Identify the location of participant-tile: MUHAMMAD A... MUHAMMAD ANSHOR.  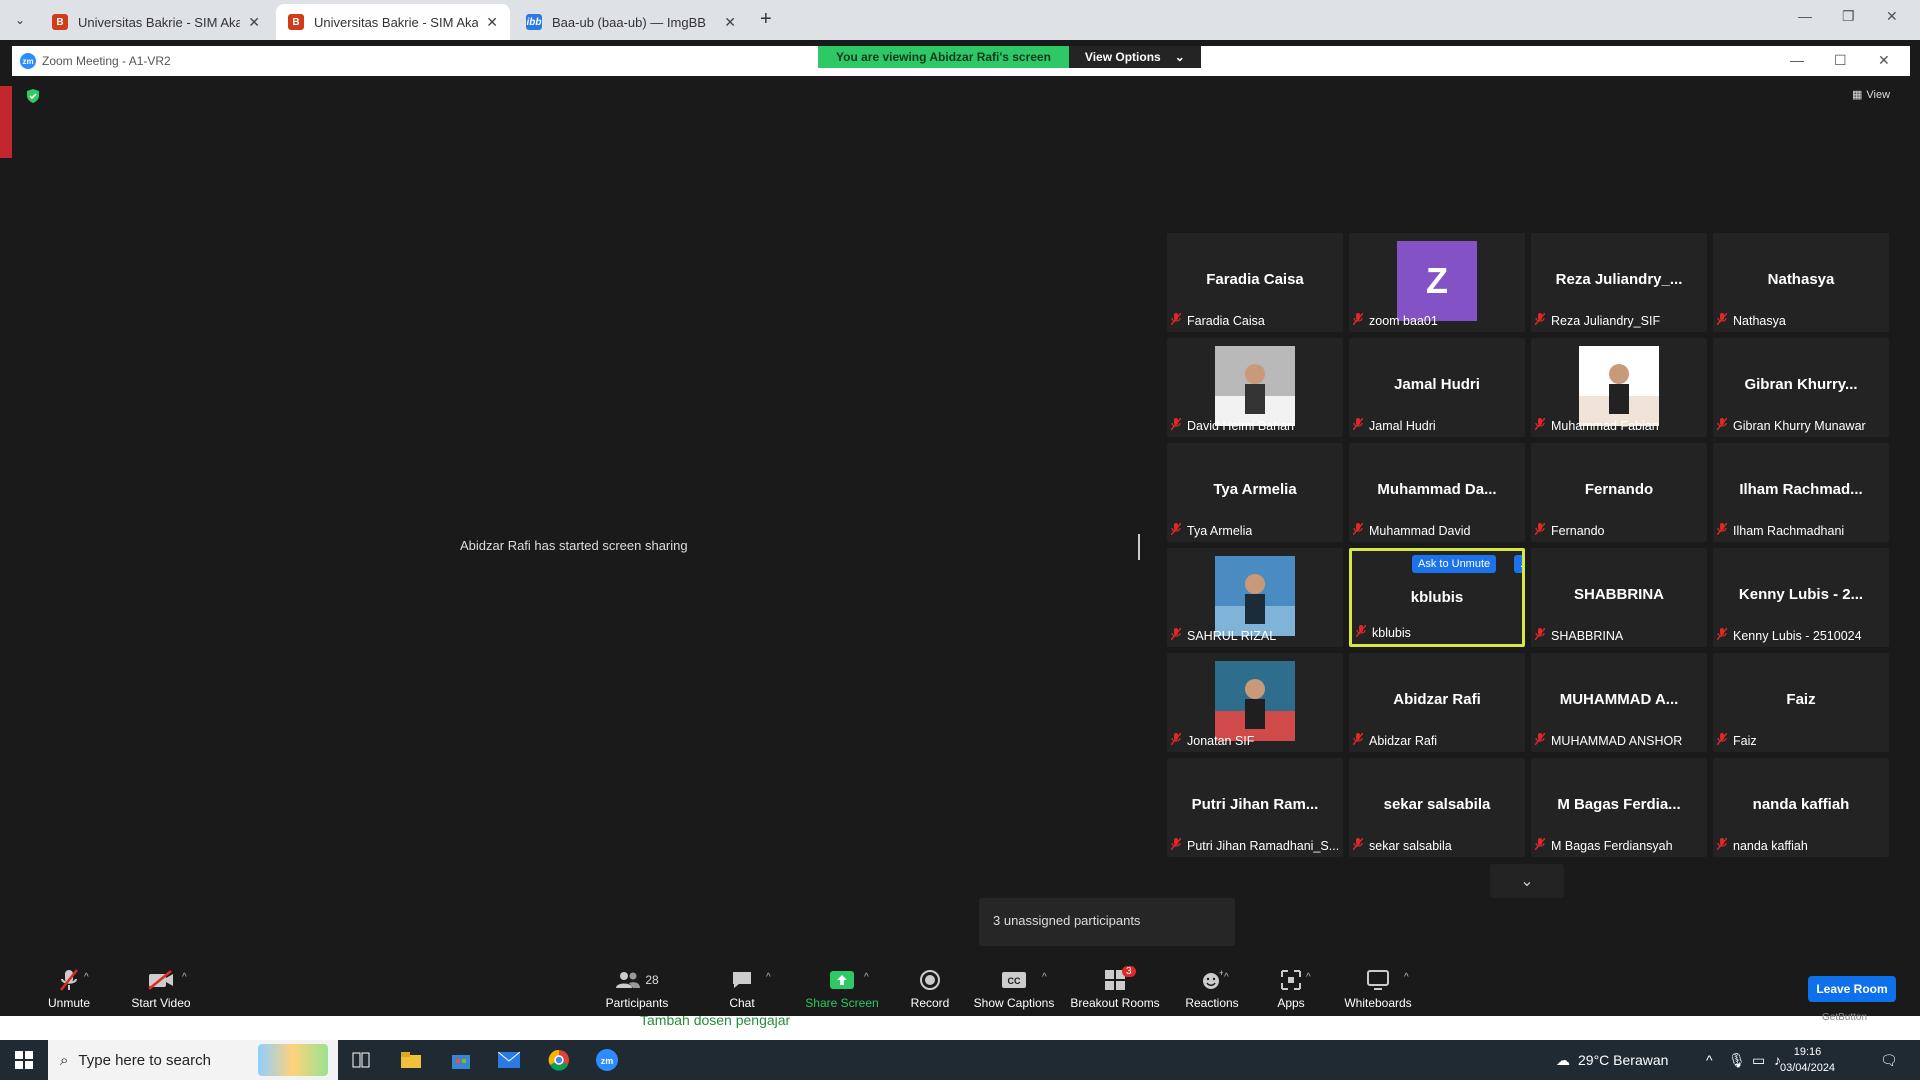
(1619, 702).